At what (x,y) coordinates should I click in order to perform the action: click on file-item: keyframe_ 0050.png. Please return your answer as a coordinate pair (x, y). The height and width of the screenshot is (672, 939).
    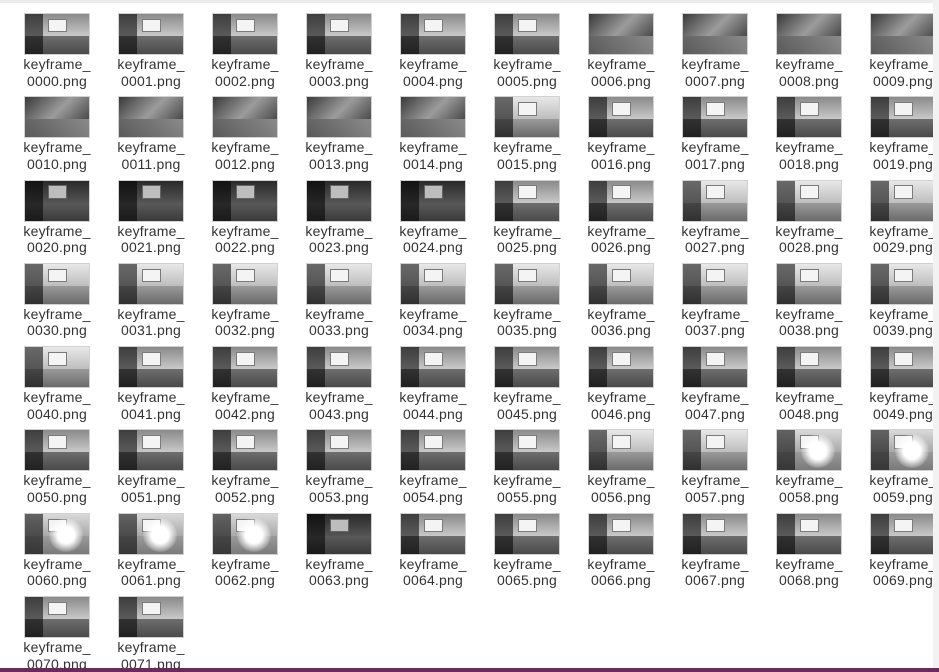
    Looking at the image, I should click on (57, 469).